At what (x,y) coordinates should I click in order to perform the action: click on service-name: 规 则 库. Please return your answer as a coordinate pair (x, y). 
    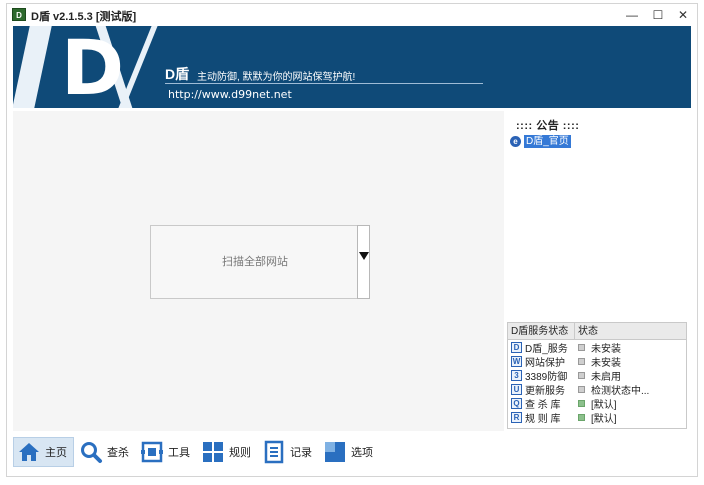
    Looking at the image, I should click on (543, 419).